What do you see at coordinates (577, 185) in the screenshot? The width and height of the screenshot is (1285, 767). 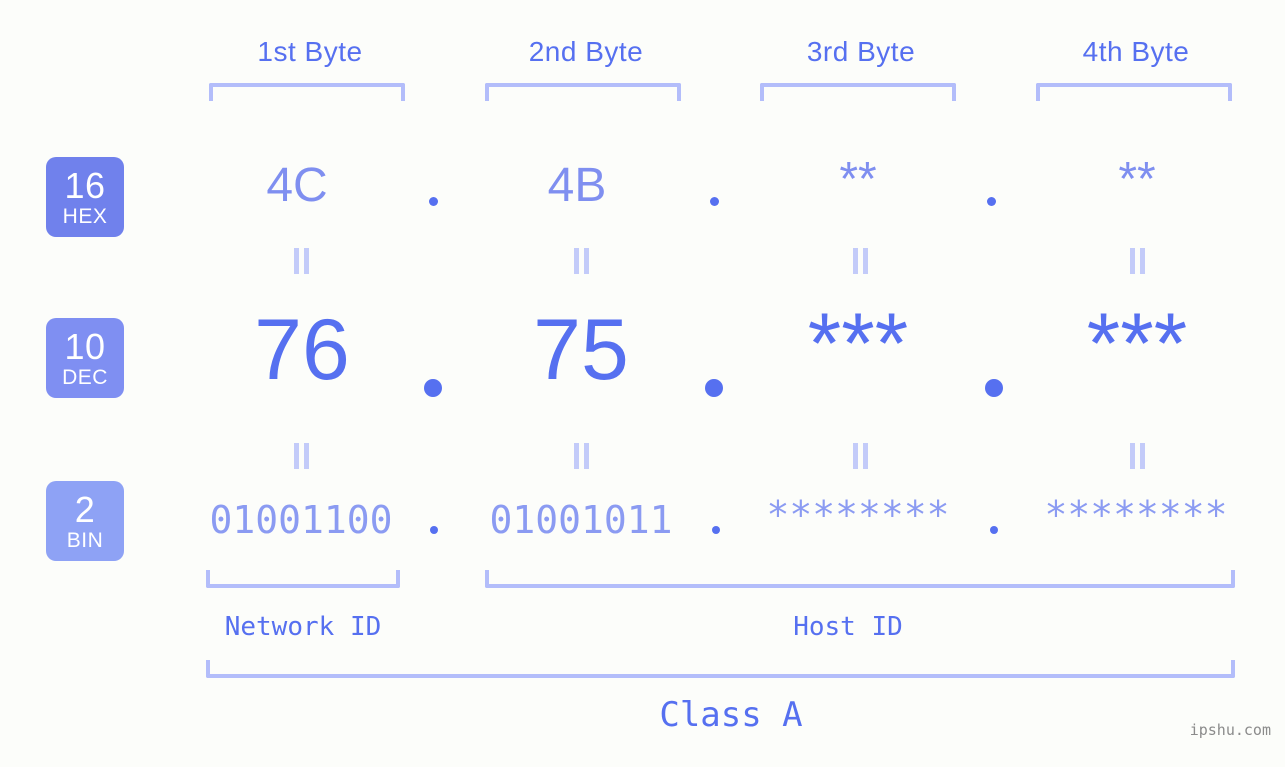 I see `hex-byte-2: 4B` at bounding box center [577, 185].